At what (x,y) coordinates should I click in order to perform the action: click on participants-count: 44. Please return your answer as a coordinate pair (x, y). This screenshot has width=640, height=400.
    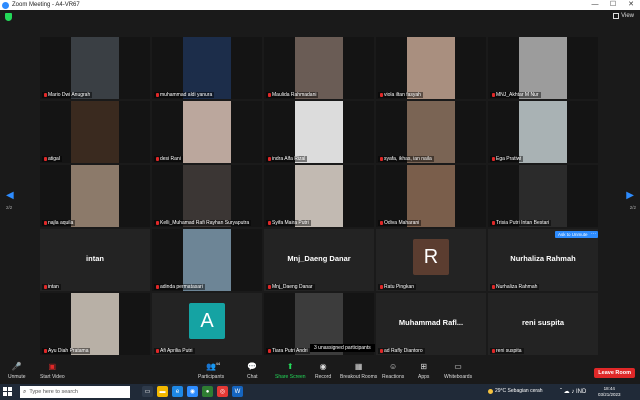
    Looking at the image, I should click on (218, 363).